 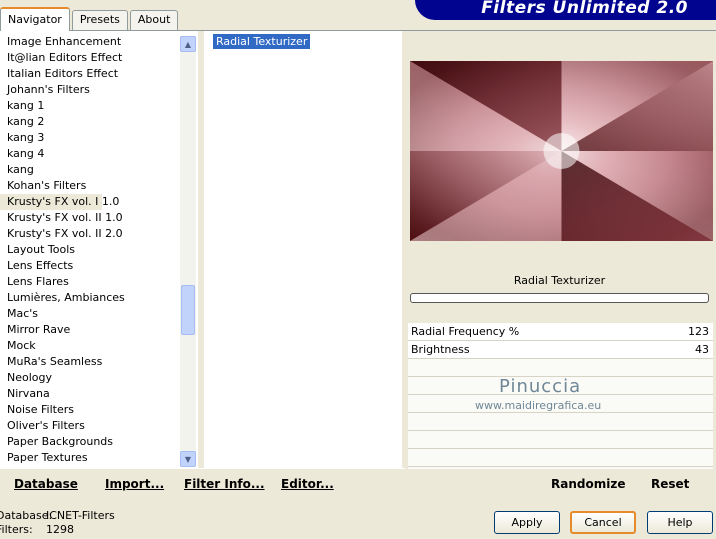 I want to click on category-item: Noise Filters, so click(x=90, y=410).